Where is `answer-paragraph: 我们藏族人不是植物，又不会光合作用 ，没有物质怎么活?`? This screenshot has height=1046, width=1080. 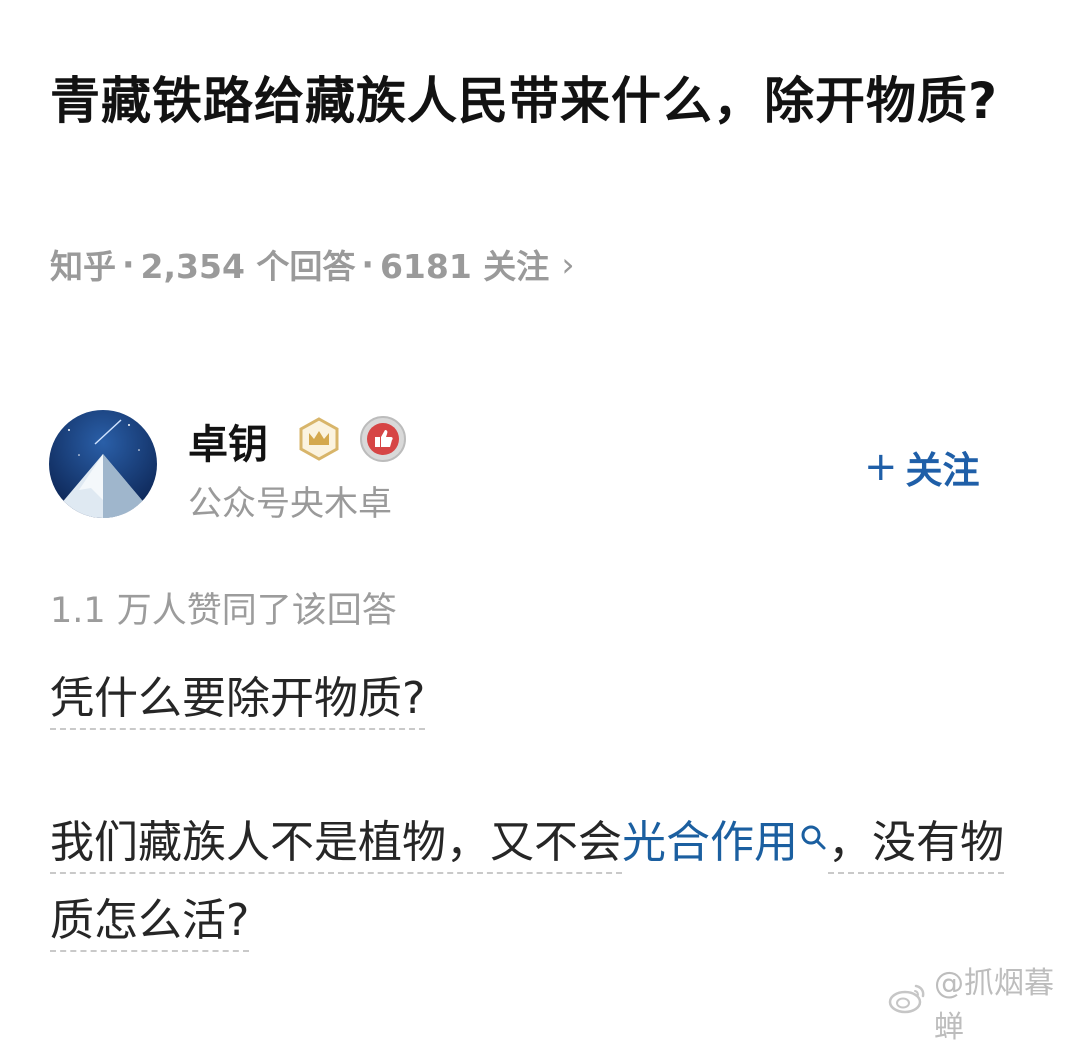
answer-paragraph: 我们藏族人不是植物，又不会光合作用 ，没有物质怎么活? is located at coordinates (530, 882).